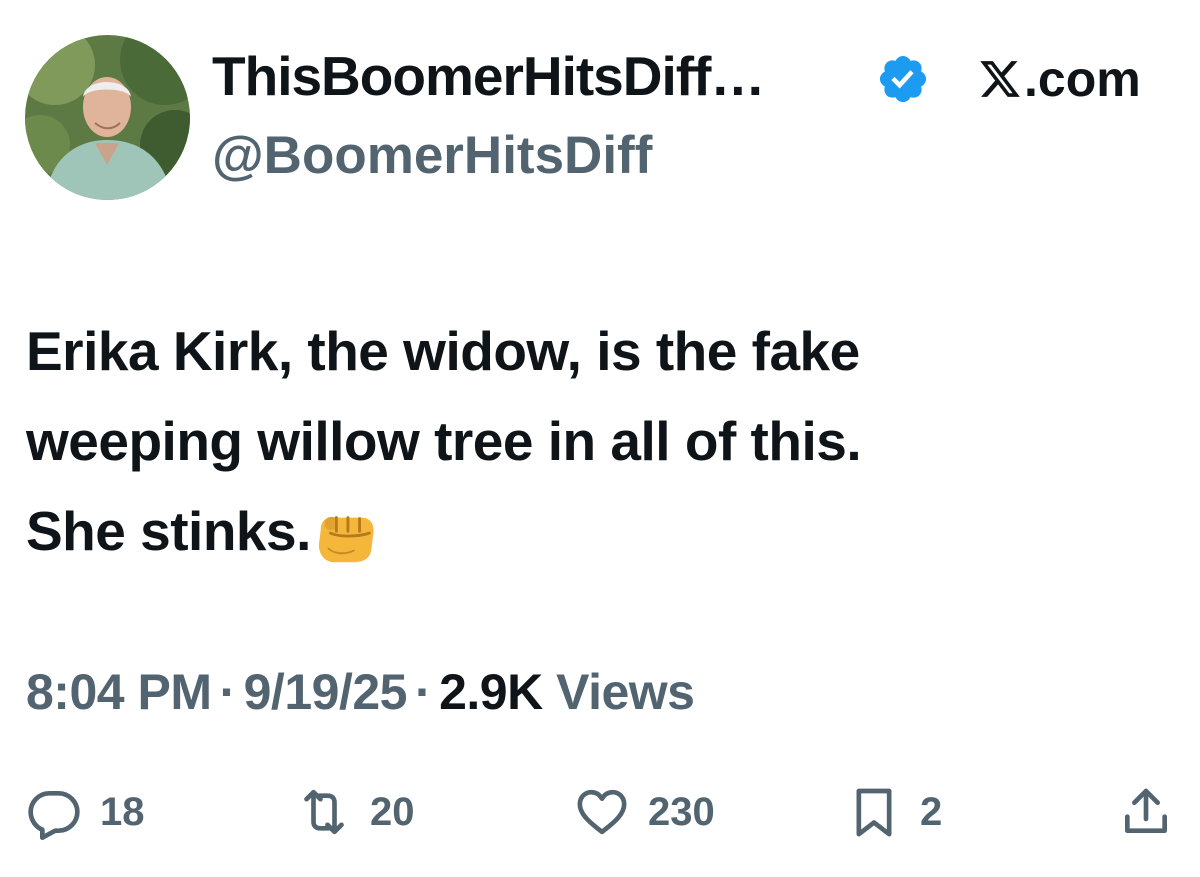 The width and height of the screenshot is (1200, 877). What do you see at coordinates (681, 811) in the screenshot?
I see `like-count: 230` at bounding box center [681, 811].